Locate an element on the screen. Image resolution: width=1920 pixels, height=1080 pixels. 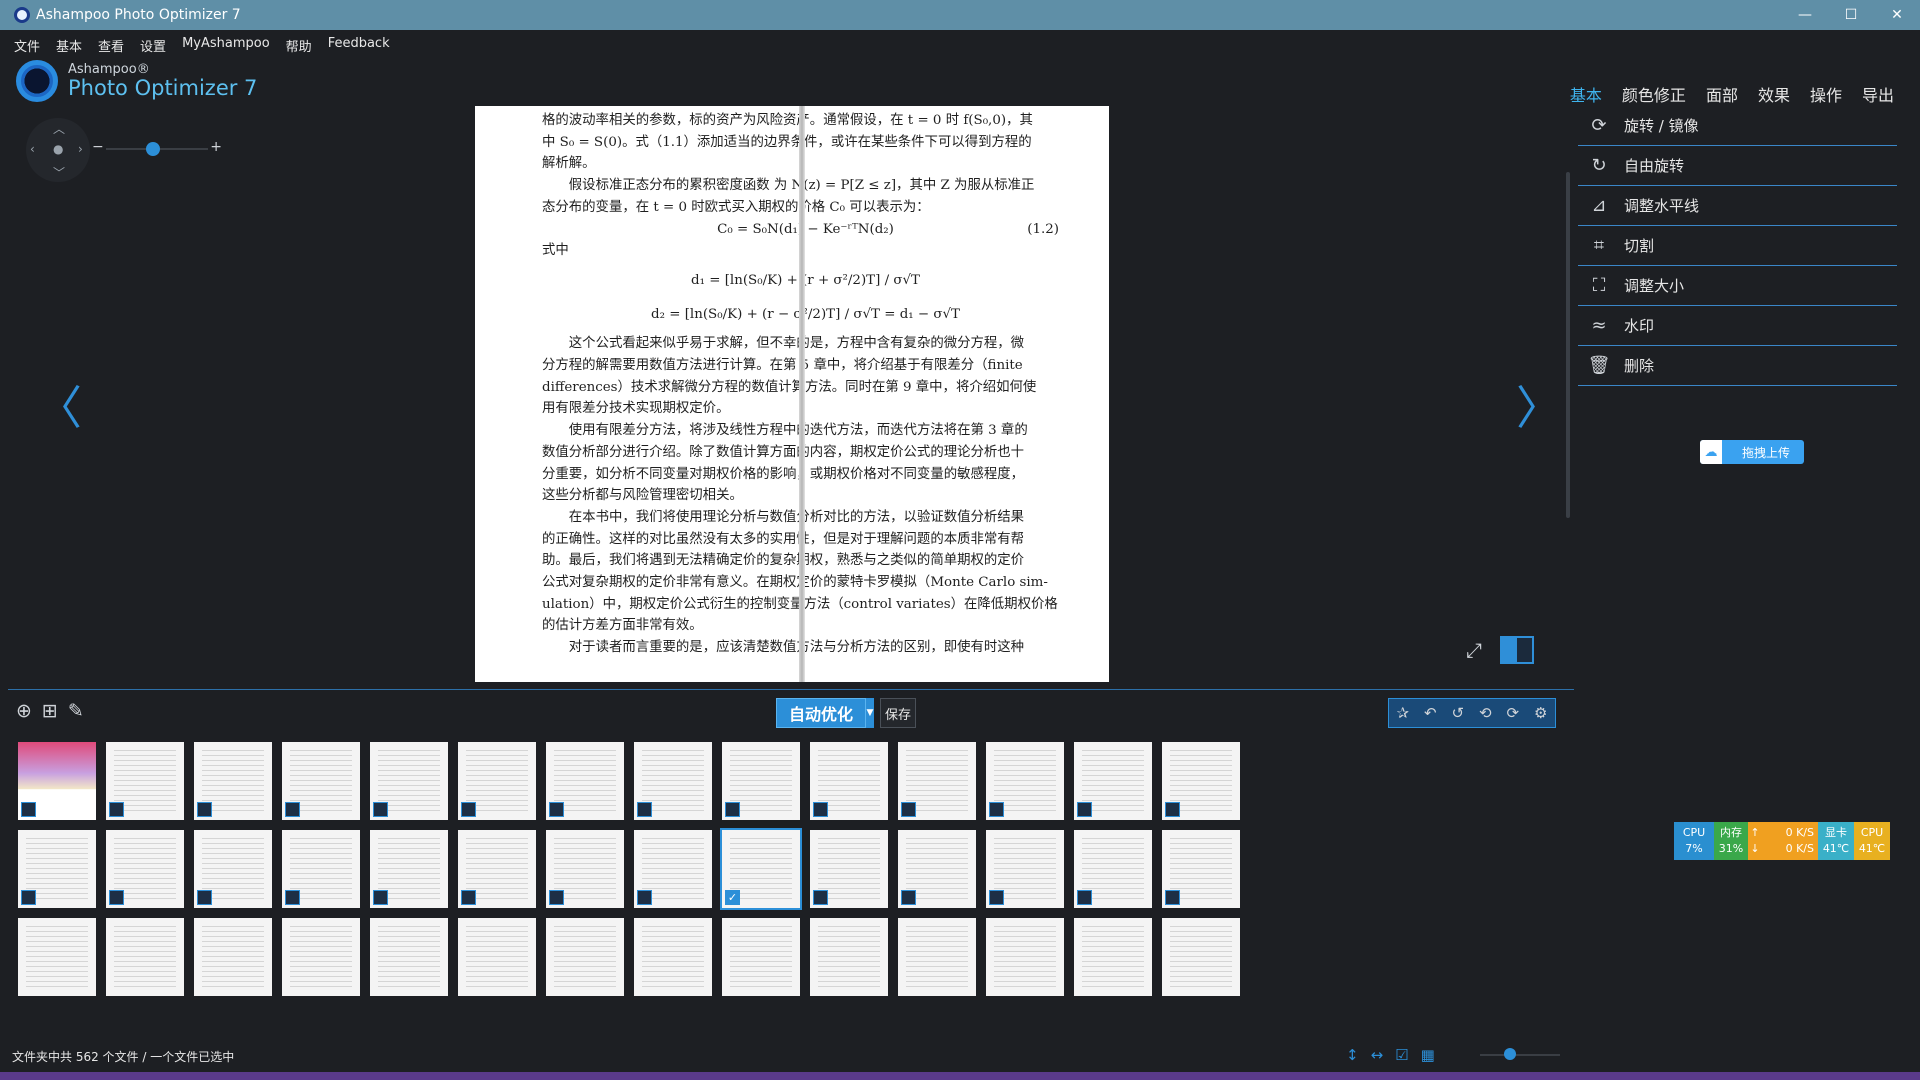
menu-file: 文件 is located at coordinates (27, 45).